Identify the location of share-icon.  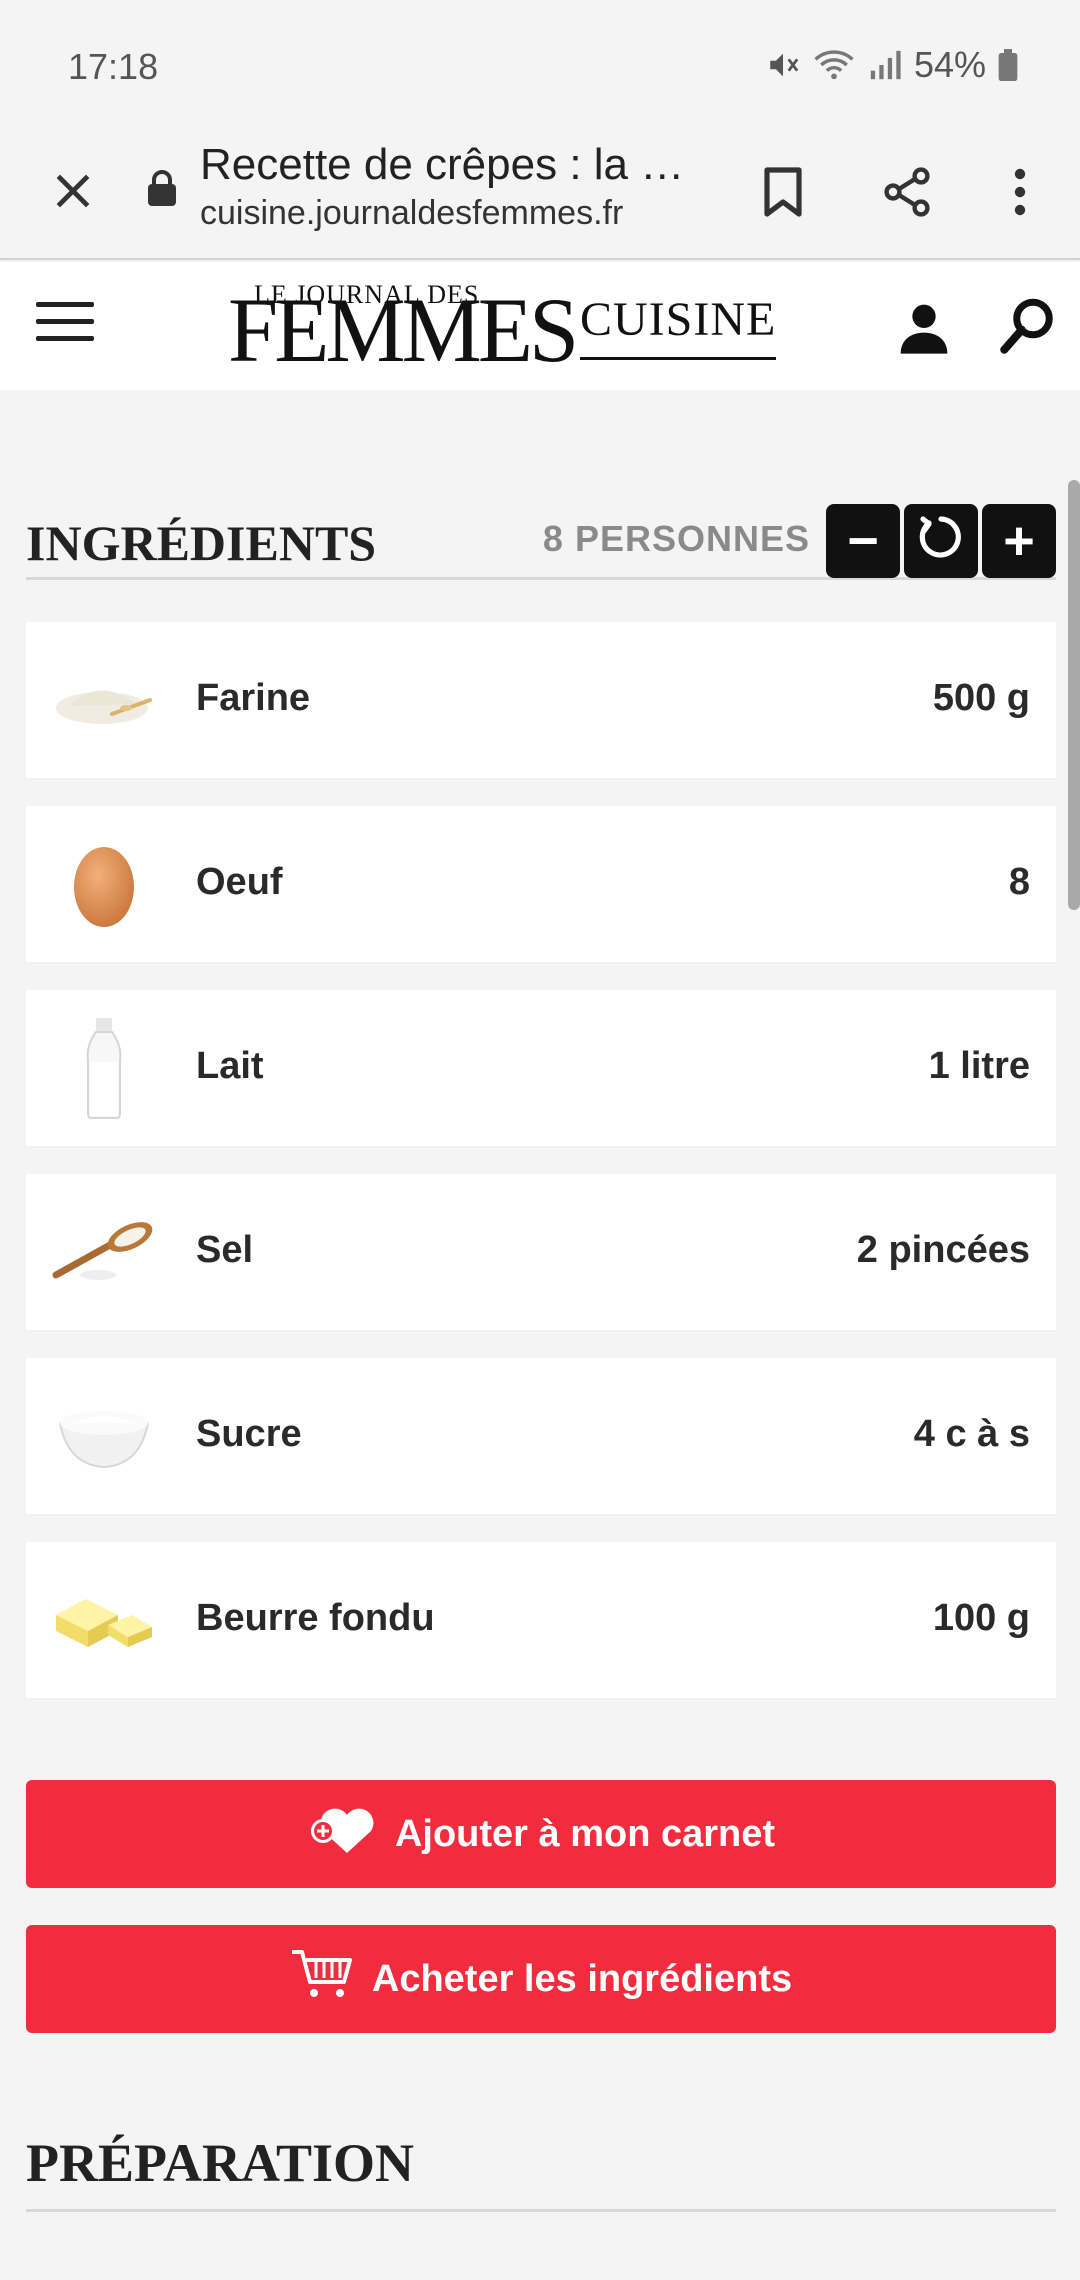
(907, 194).